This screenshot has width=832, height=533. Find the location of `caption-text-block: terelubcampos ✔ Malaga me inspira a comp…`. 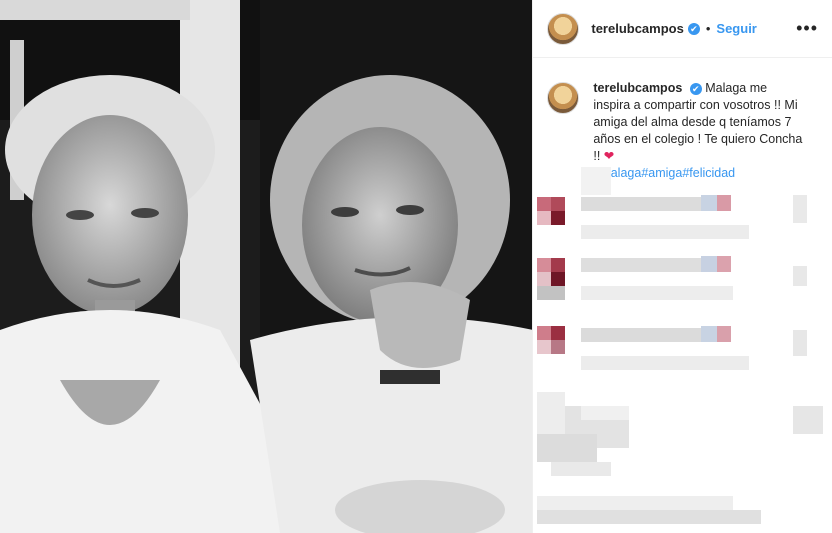

caption-text-block: terelubcampos ✔ Malaga me inspira a comp… is located at coordinates (698, 131).